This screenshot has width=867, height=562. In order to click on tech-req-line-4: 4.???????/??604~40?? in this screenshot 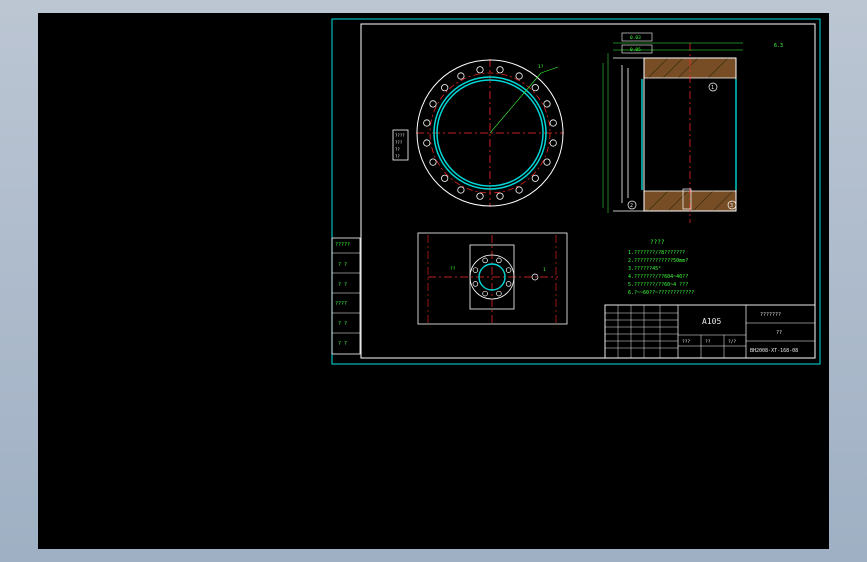, I will do `click(658, 277)`.